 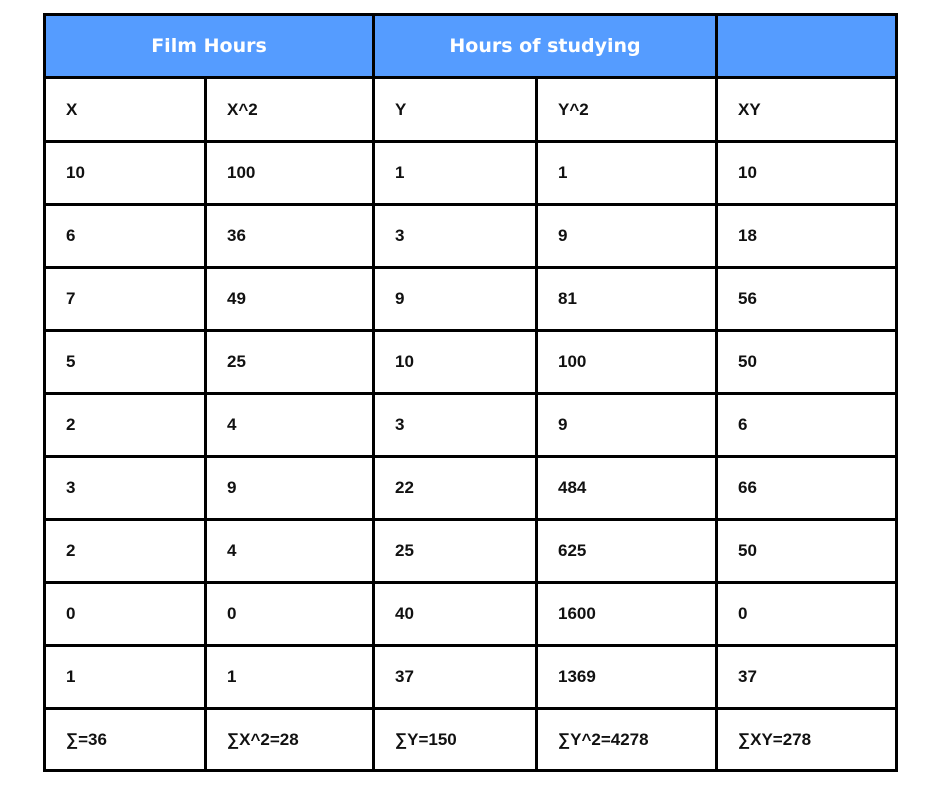 What do you see at coordinates (209, 46) in the screenshot?
I see `group-header-film-hours: Film Hours` at bounding box center [209, 46].